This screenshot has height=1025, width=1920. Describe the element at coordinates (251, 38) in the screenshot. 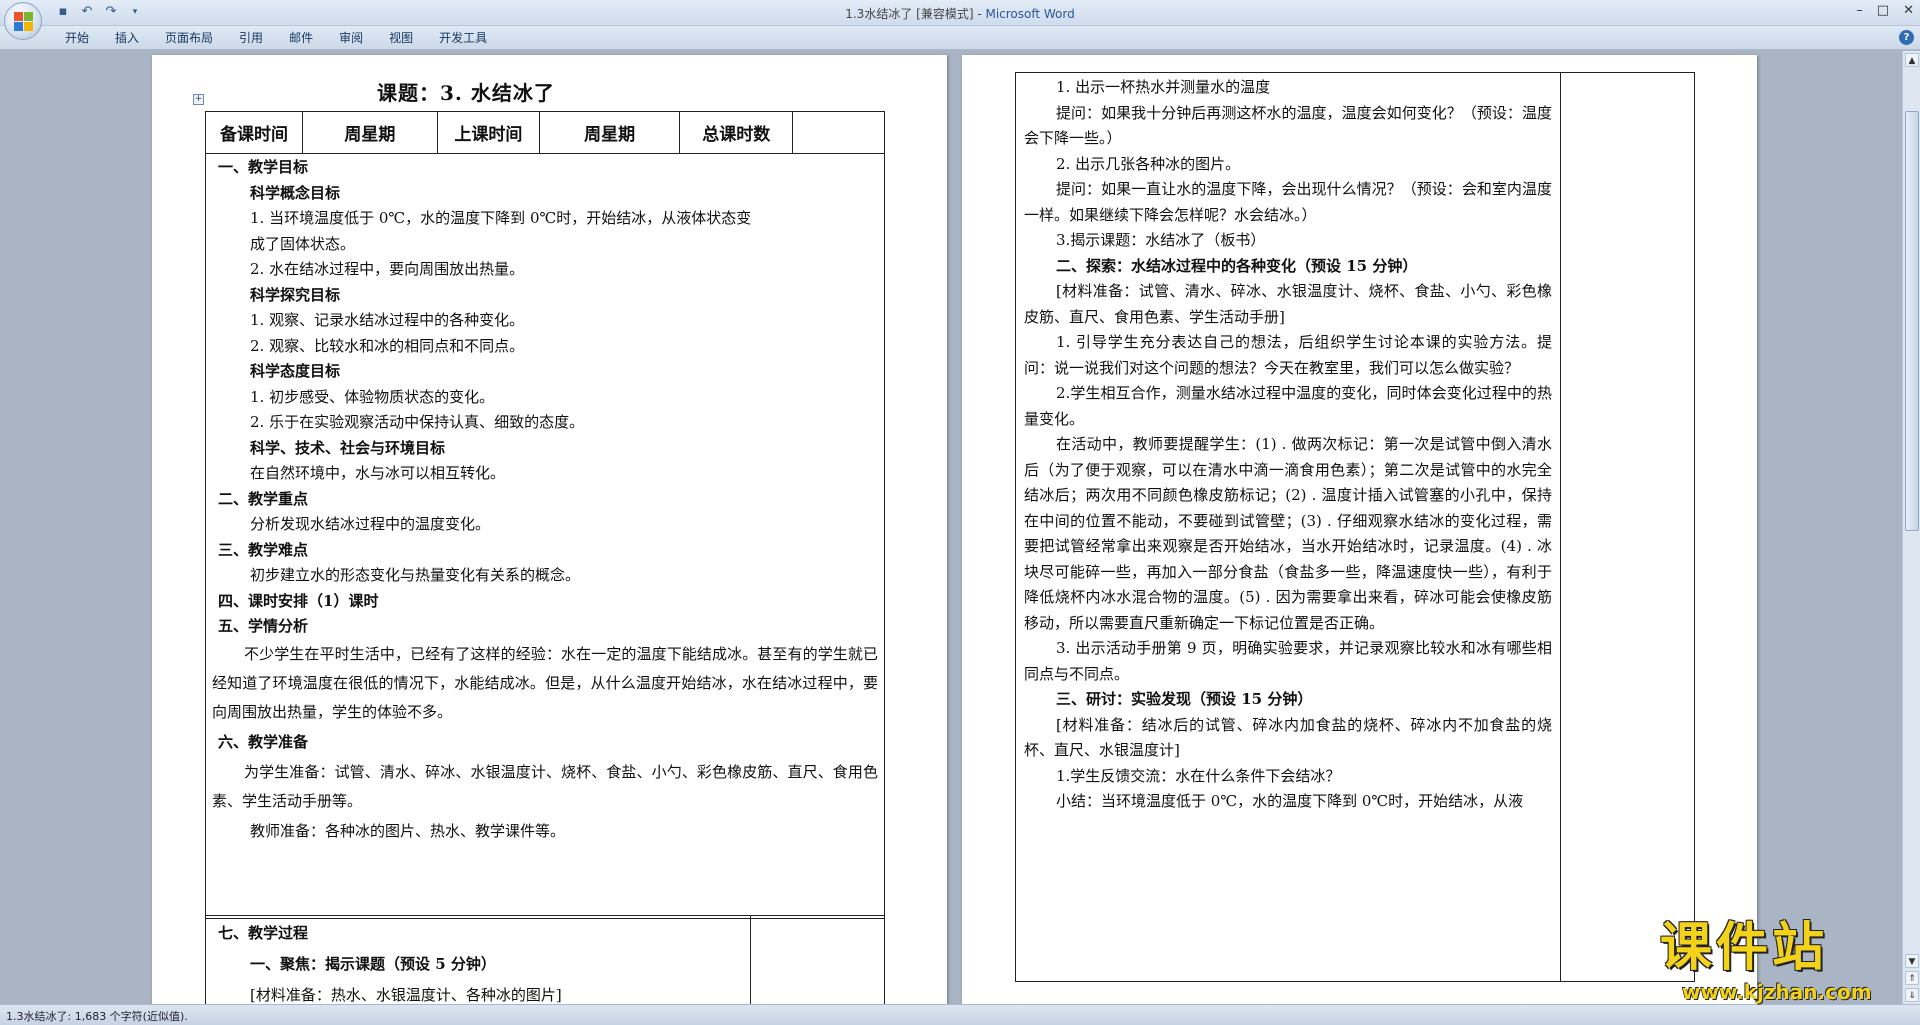

I see `tab-references: 引用` at that location.